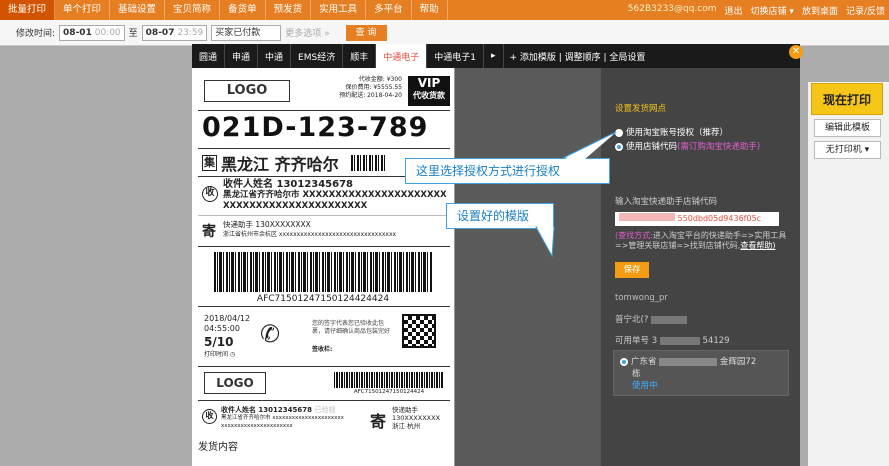 This screenshot has height=466, width=889. I want to click on stub-barcode-number: AFC71501247150124424, so click(389, 392).